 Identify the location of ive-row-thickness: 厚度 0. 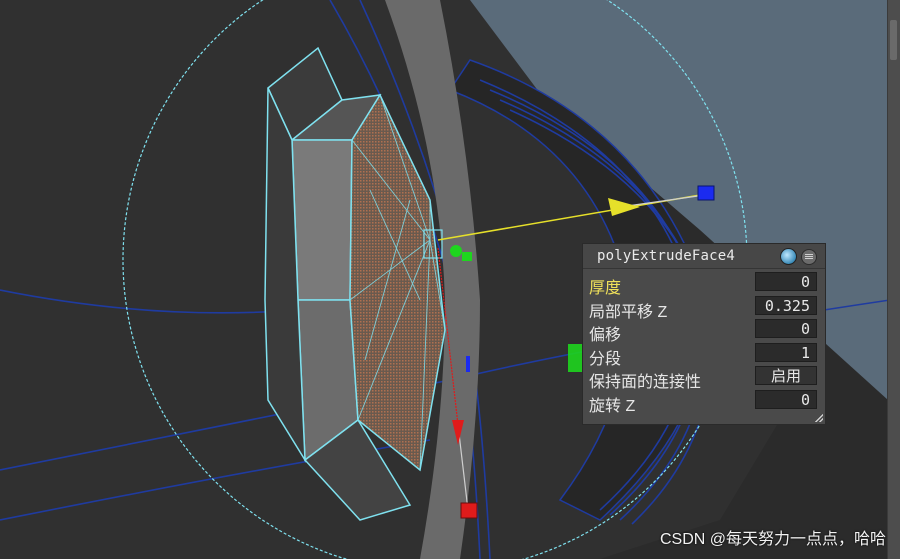
(704, 284).